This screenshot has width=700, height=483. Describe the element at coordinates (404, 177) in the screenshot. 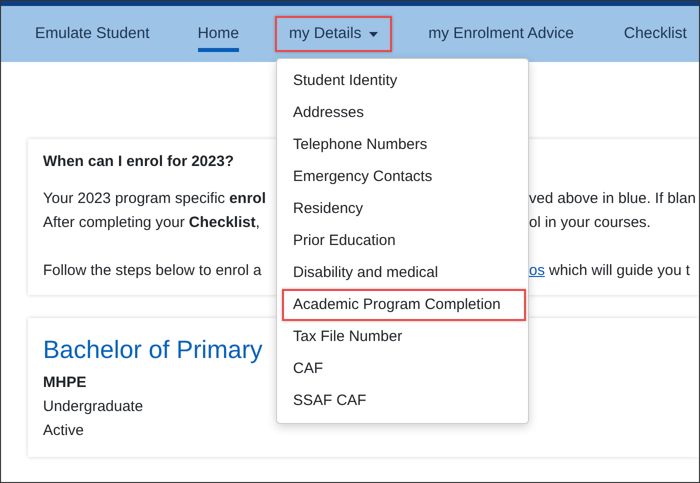

I see `menu-item: Emergency Contacts` at that location.